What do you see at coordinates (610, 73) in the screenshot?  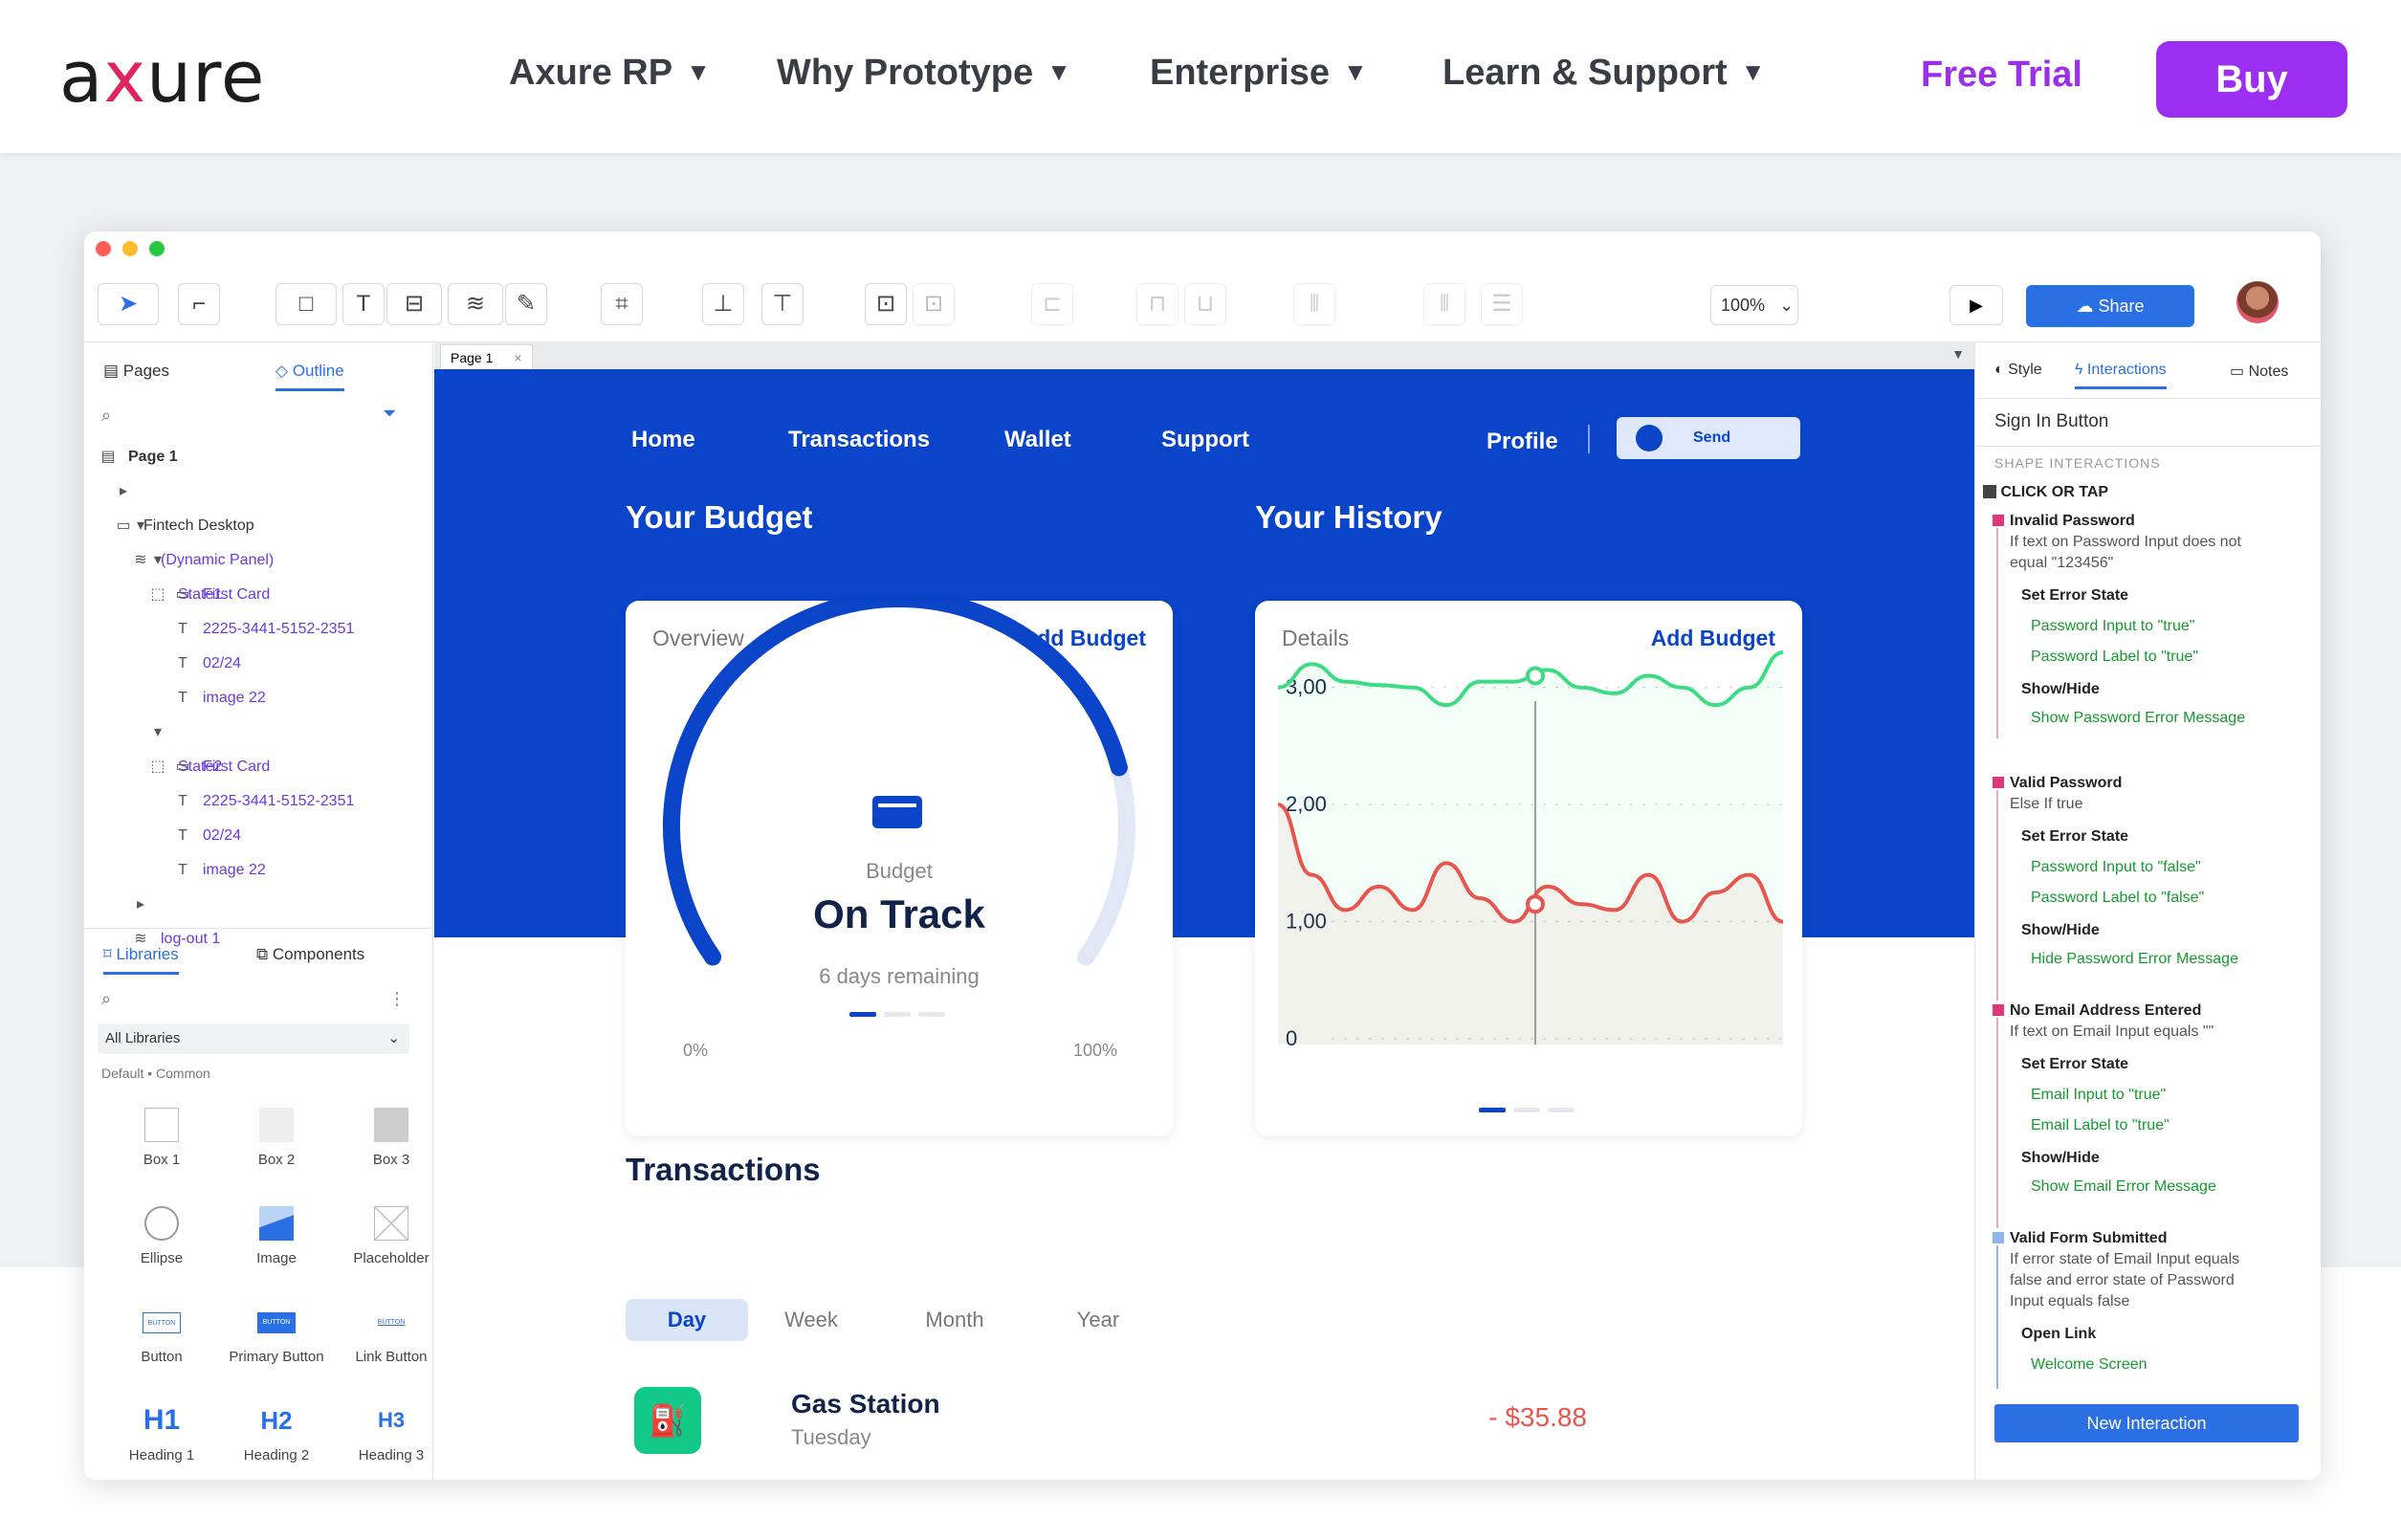 I see `nav-axure-rp: Axure RP ▼` at bounding box center [610, 73].